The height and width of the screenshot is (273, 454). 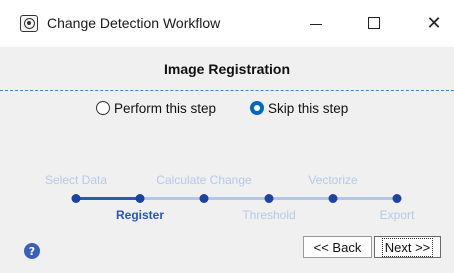 I want to click on maximize-button, so click(x=374, y=23).